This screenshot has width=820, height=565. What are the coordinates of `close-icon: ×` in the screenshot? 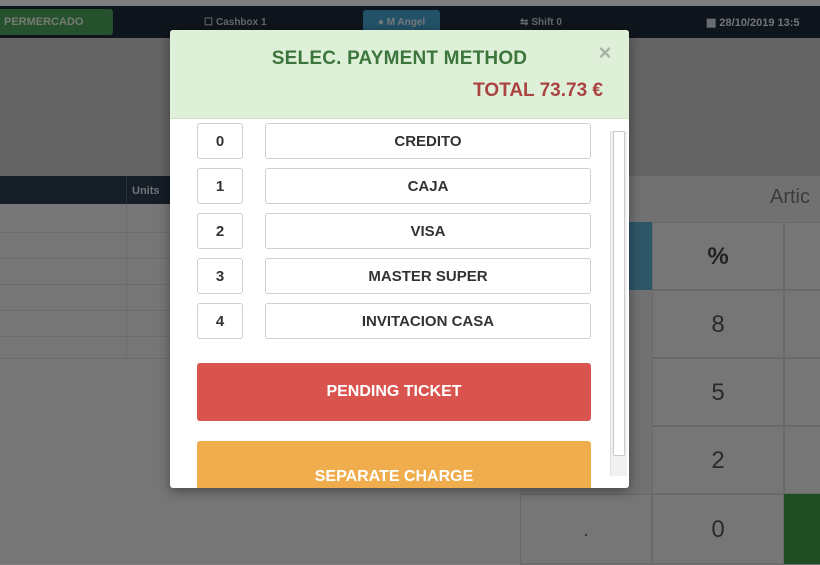 It's located at (605, 53).